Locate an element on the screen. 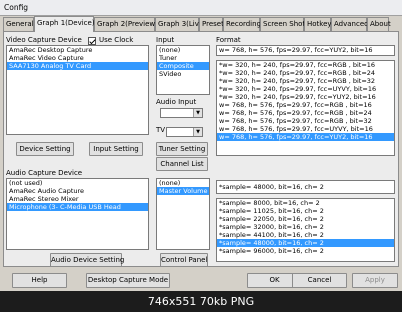 The image size is (402, 312). list-item: Master Volume is located at coordinates (183, 191).